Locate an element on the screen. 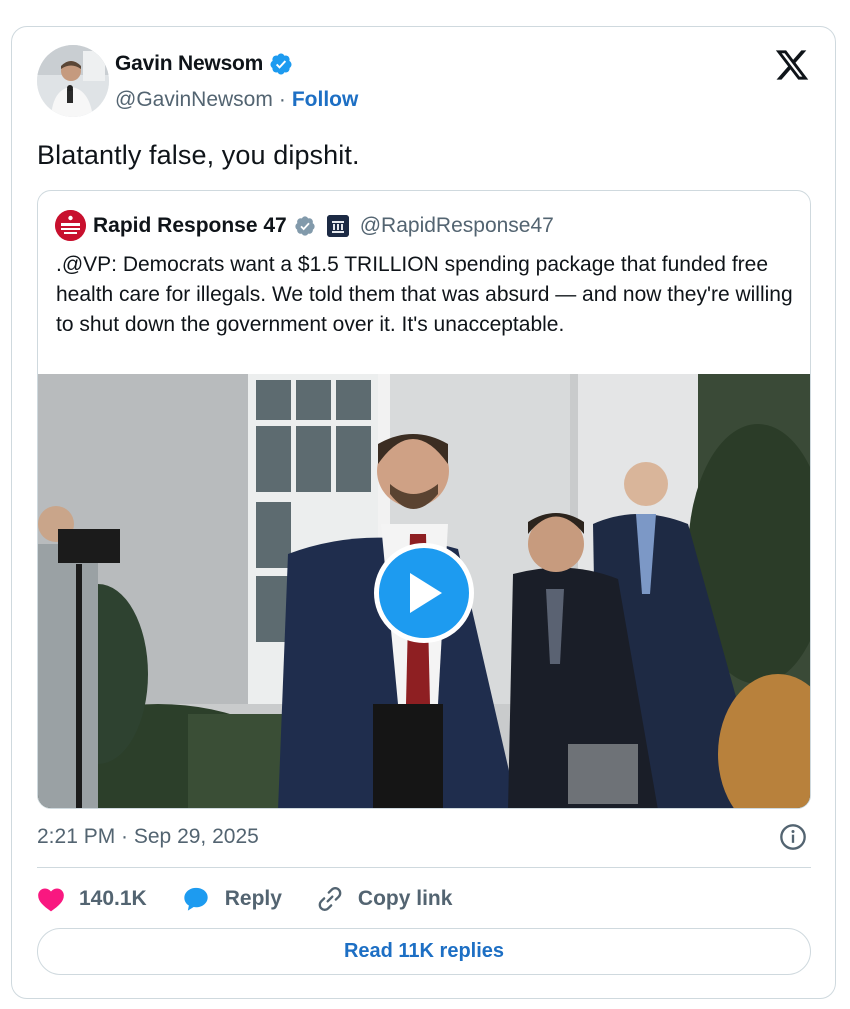  reply-button: Reply is located at coordinates (231, 899).